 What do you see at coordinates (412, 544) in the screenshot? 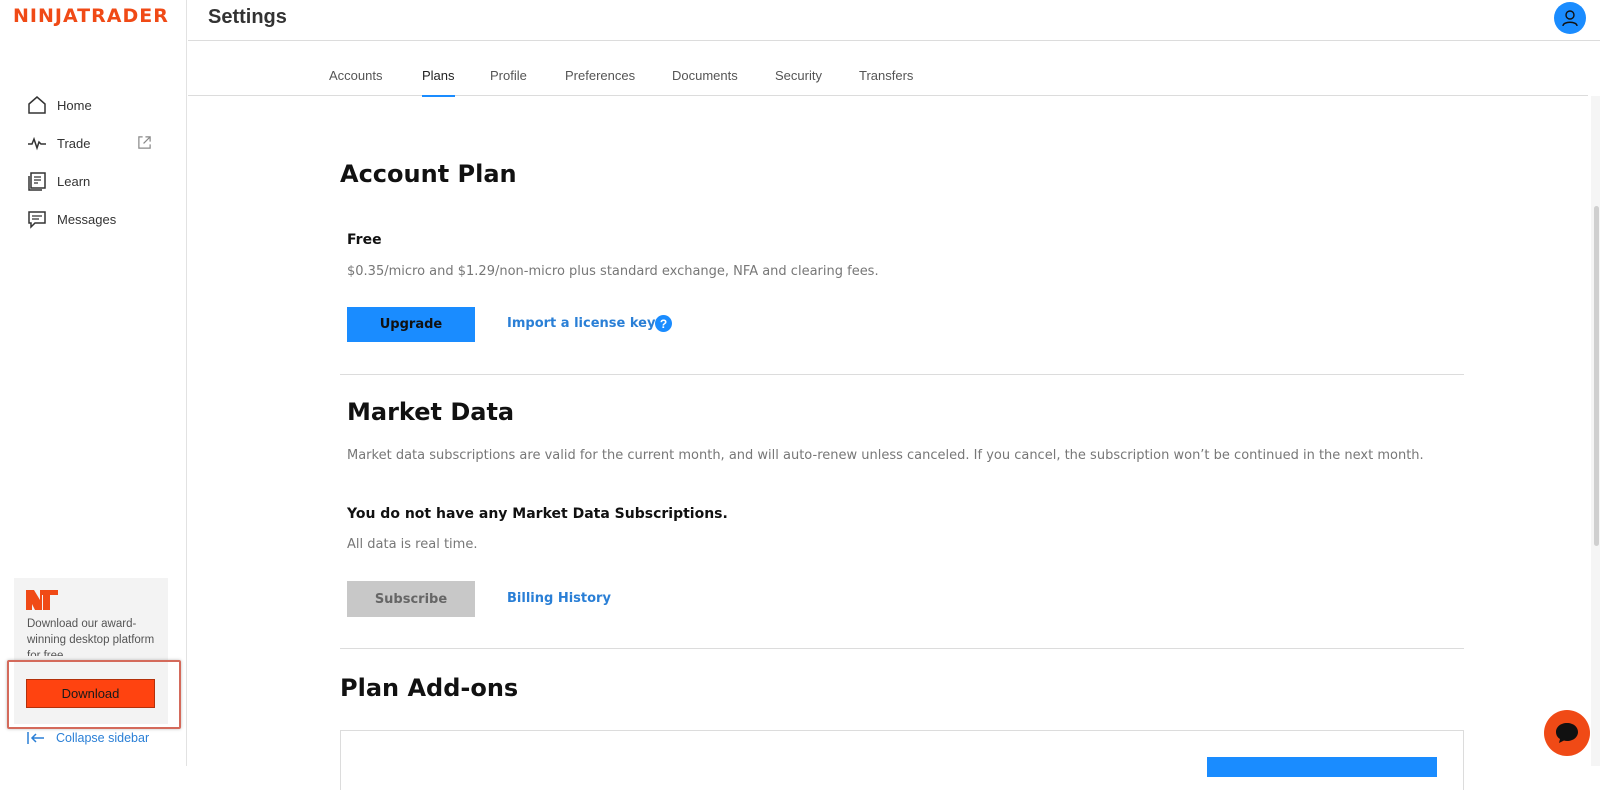
I see `realtime-note: All data is real time.` at bounding box center [412, 544].